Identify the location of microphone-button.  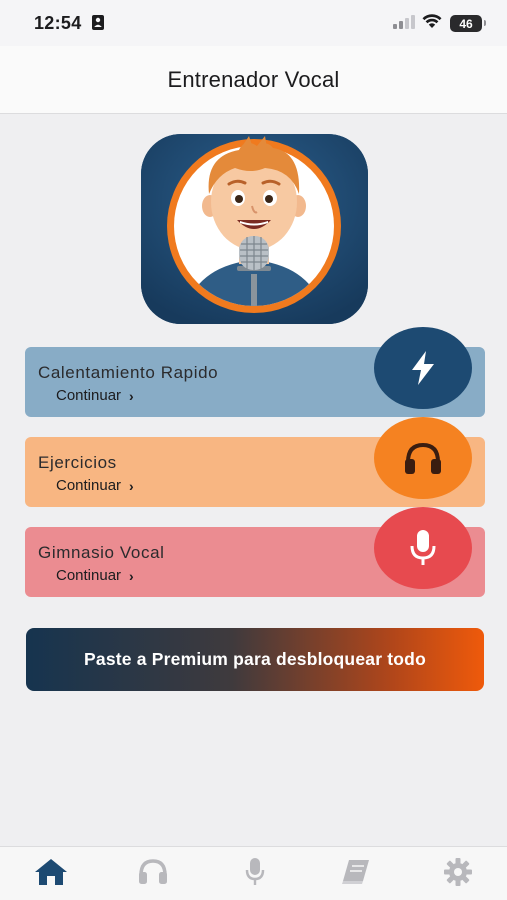
(423, 548).